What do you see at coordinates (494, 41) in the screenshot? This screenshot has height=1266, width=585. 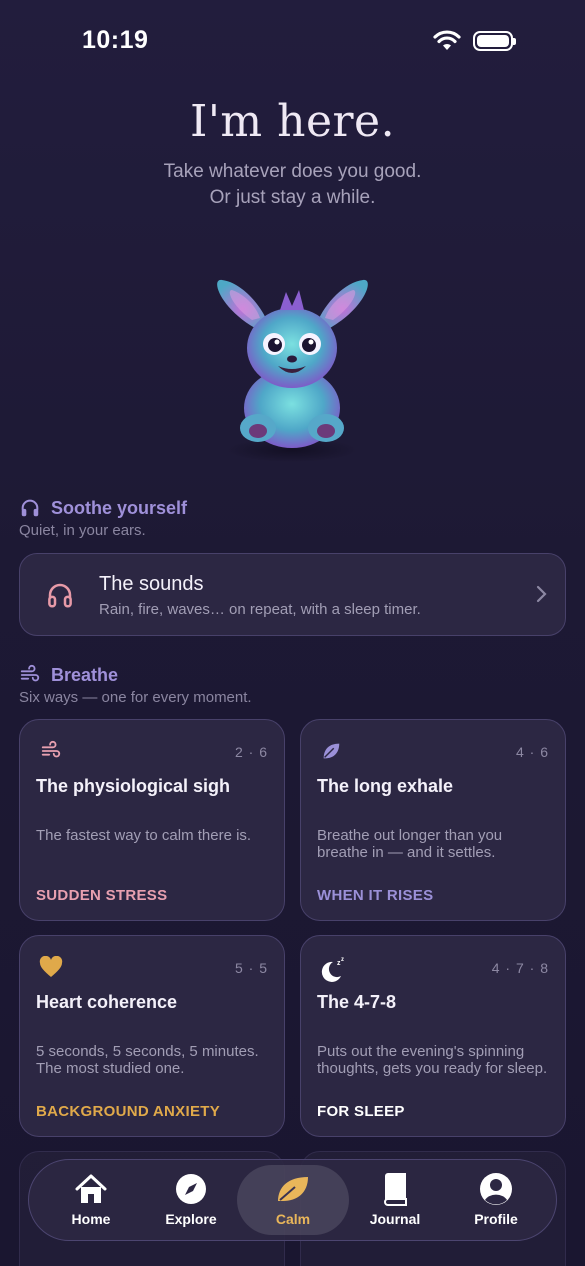 I see `battery-icon` at bounding box center [494, 41].